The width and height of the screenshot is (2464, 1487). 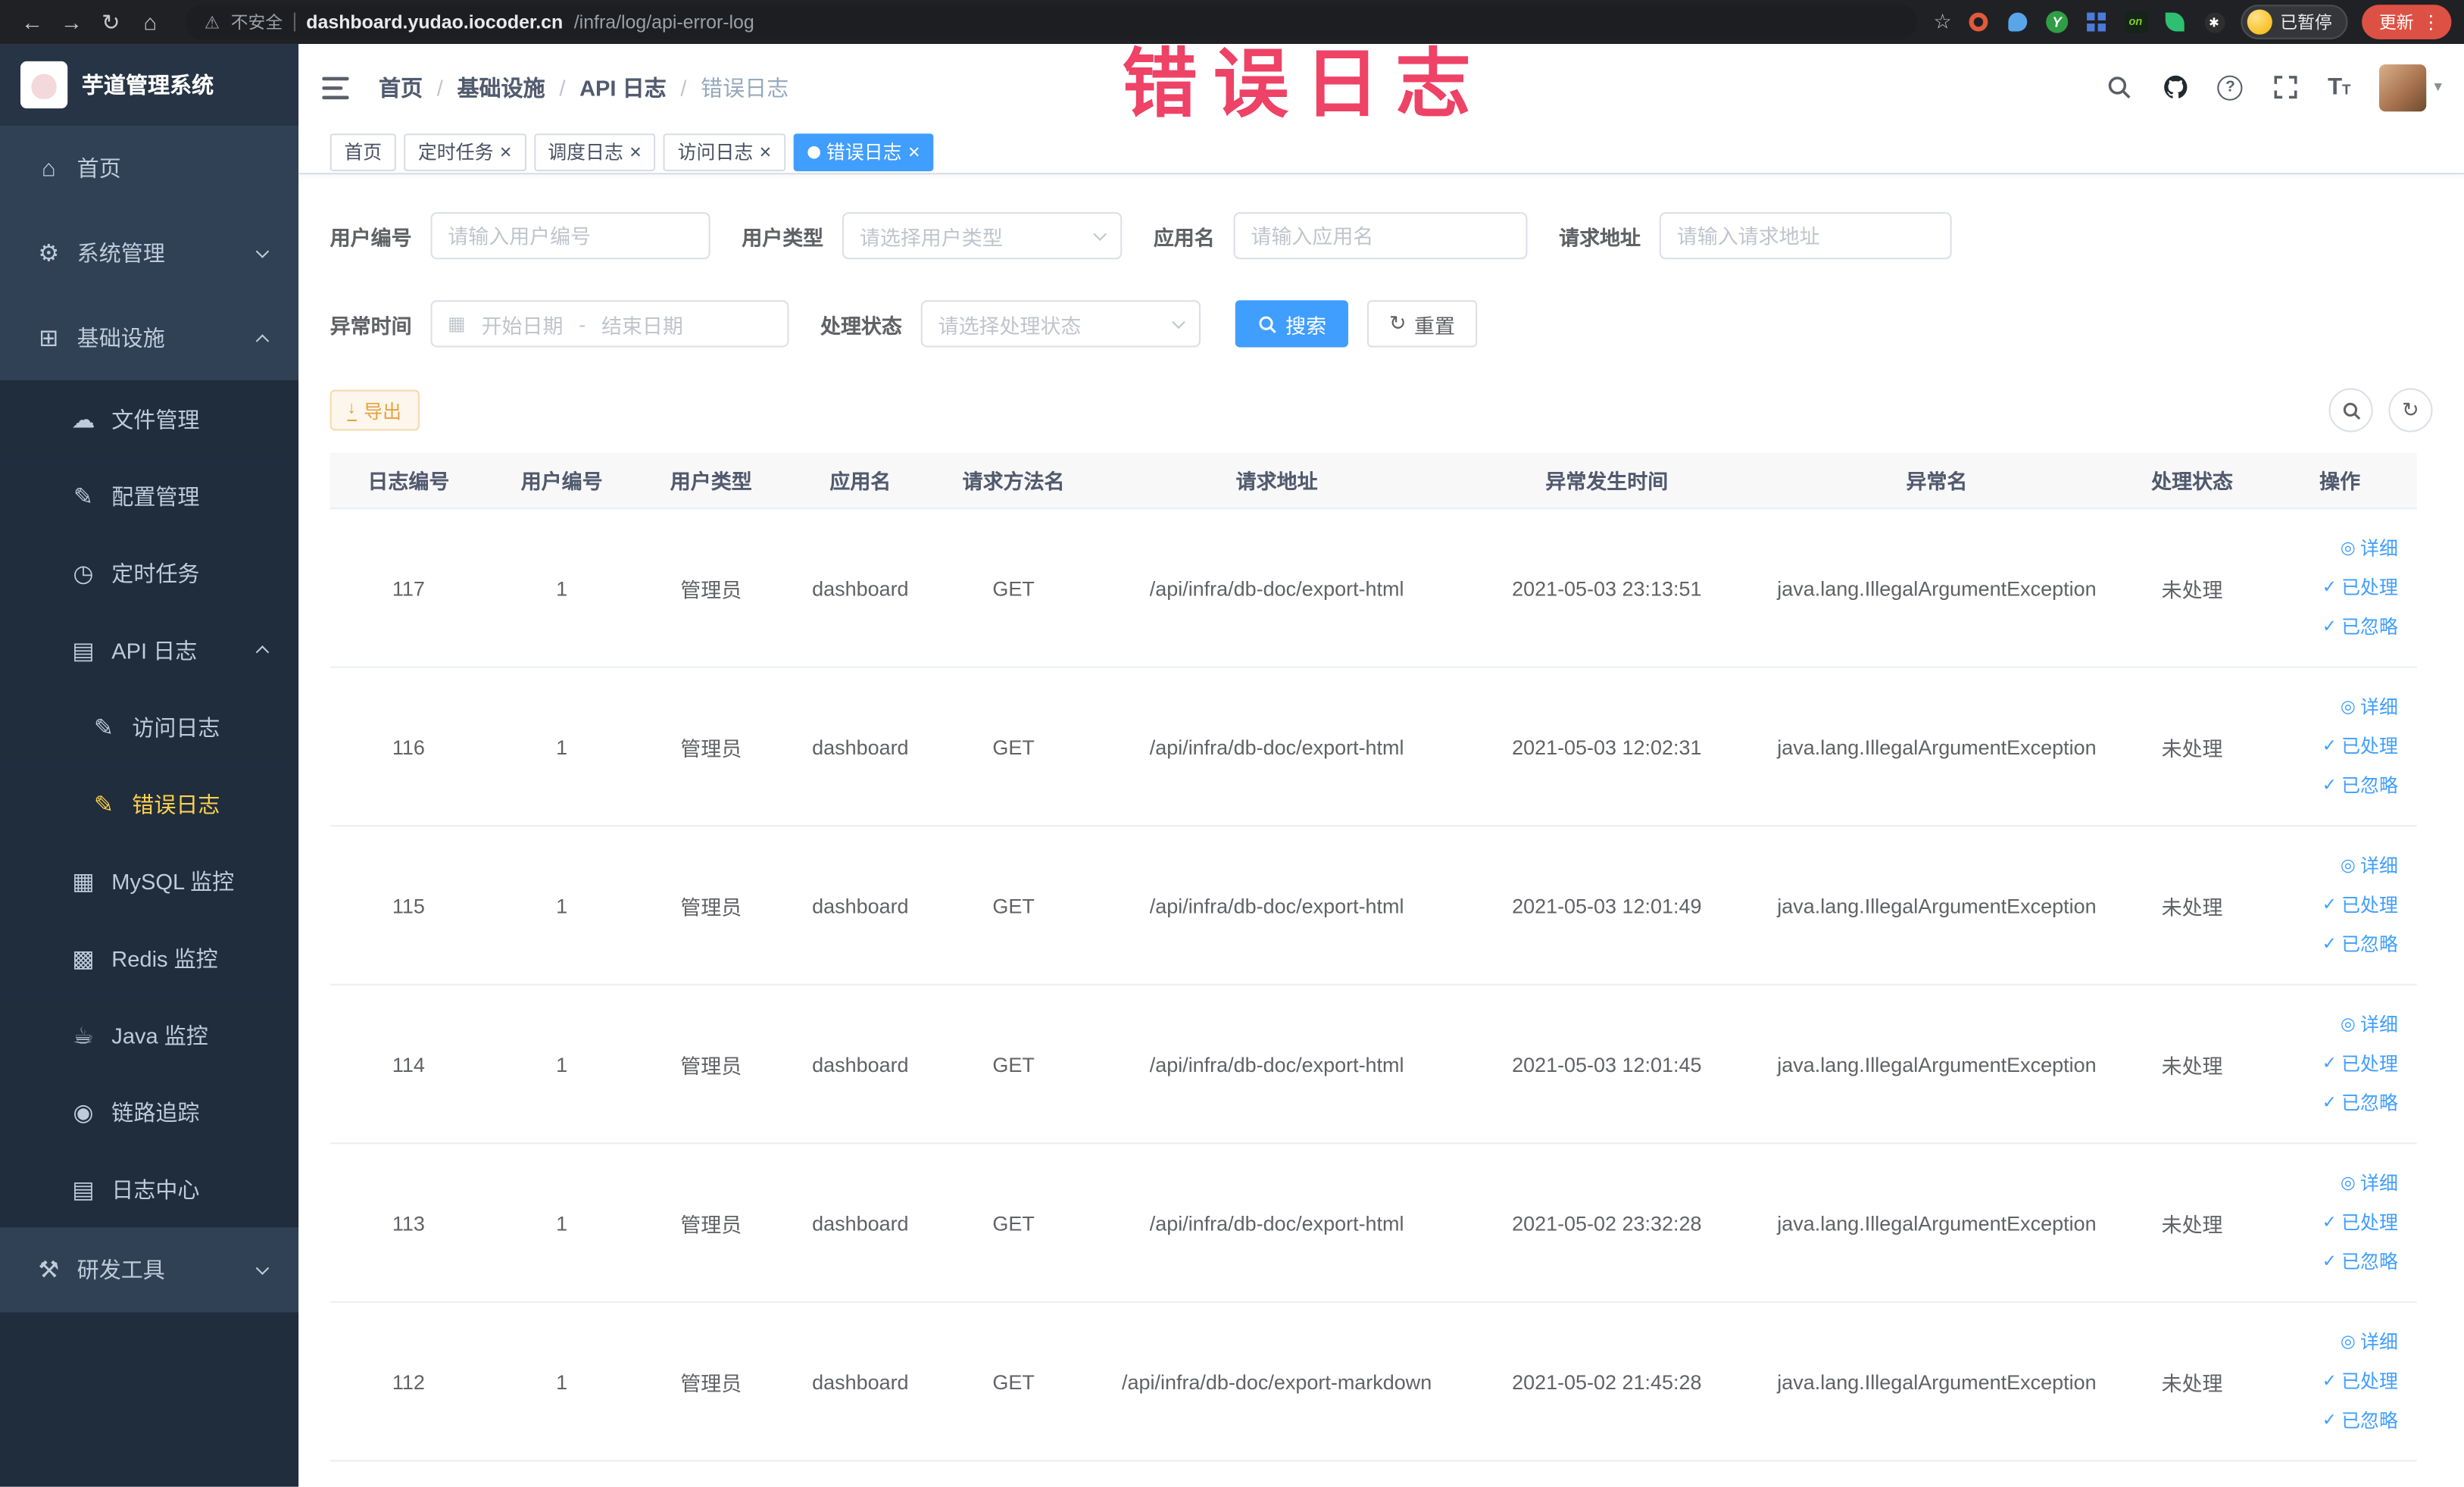 I want to click on bookmark-star-icon: ☆, so click(x=1942, y=21).